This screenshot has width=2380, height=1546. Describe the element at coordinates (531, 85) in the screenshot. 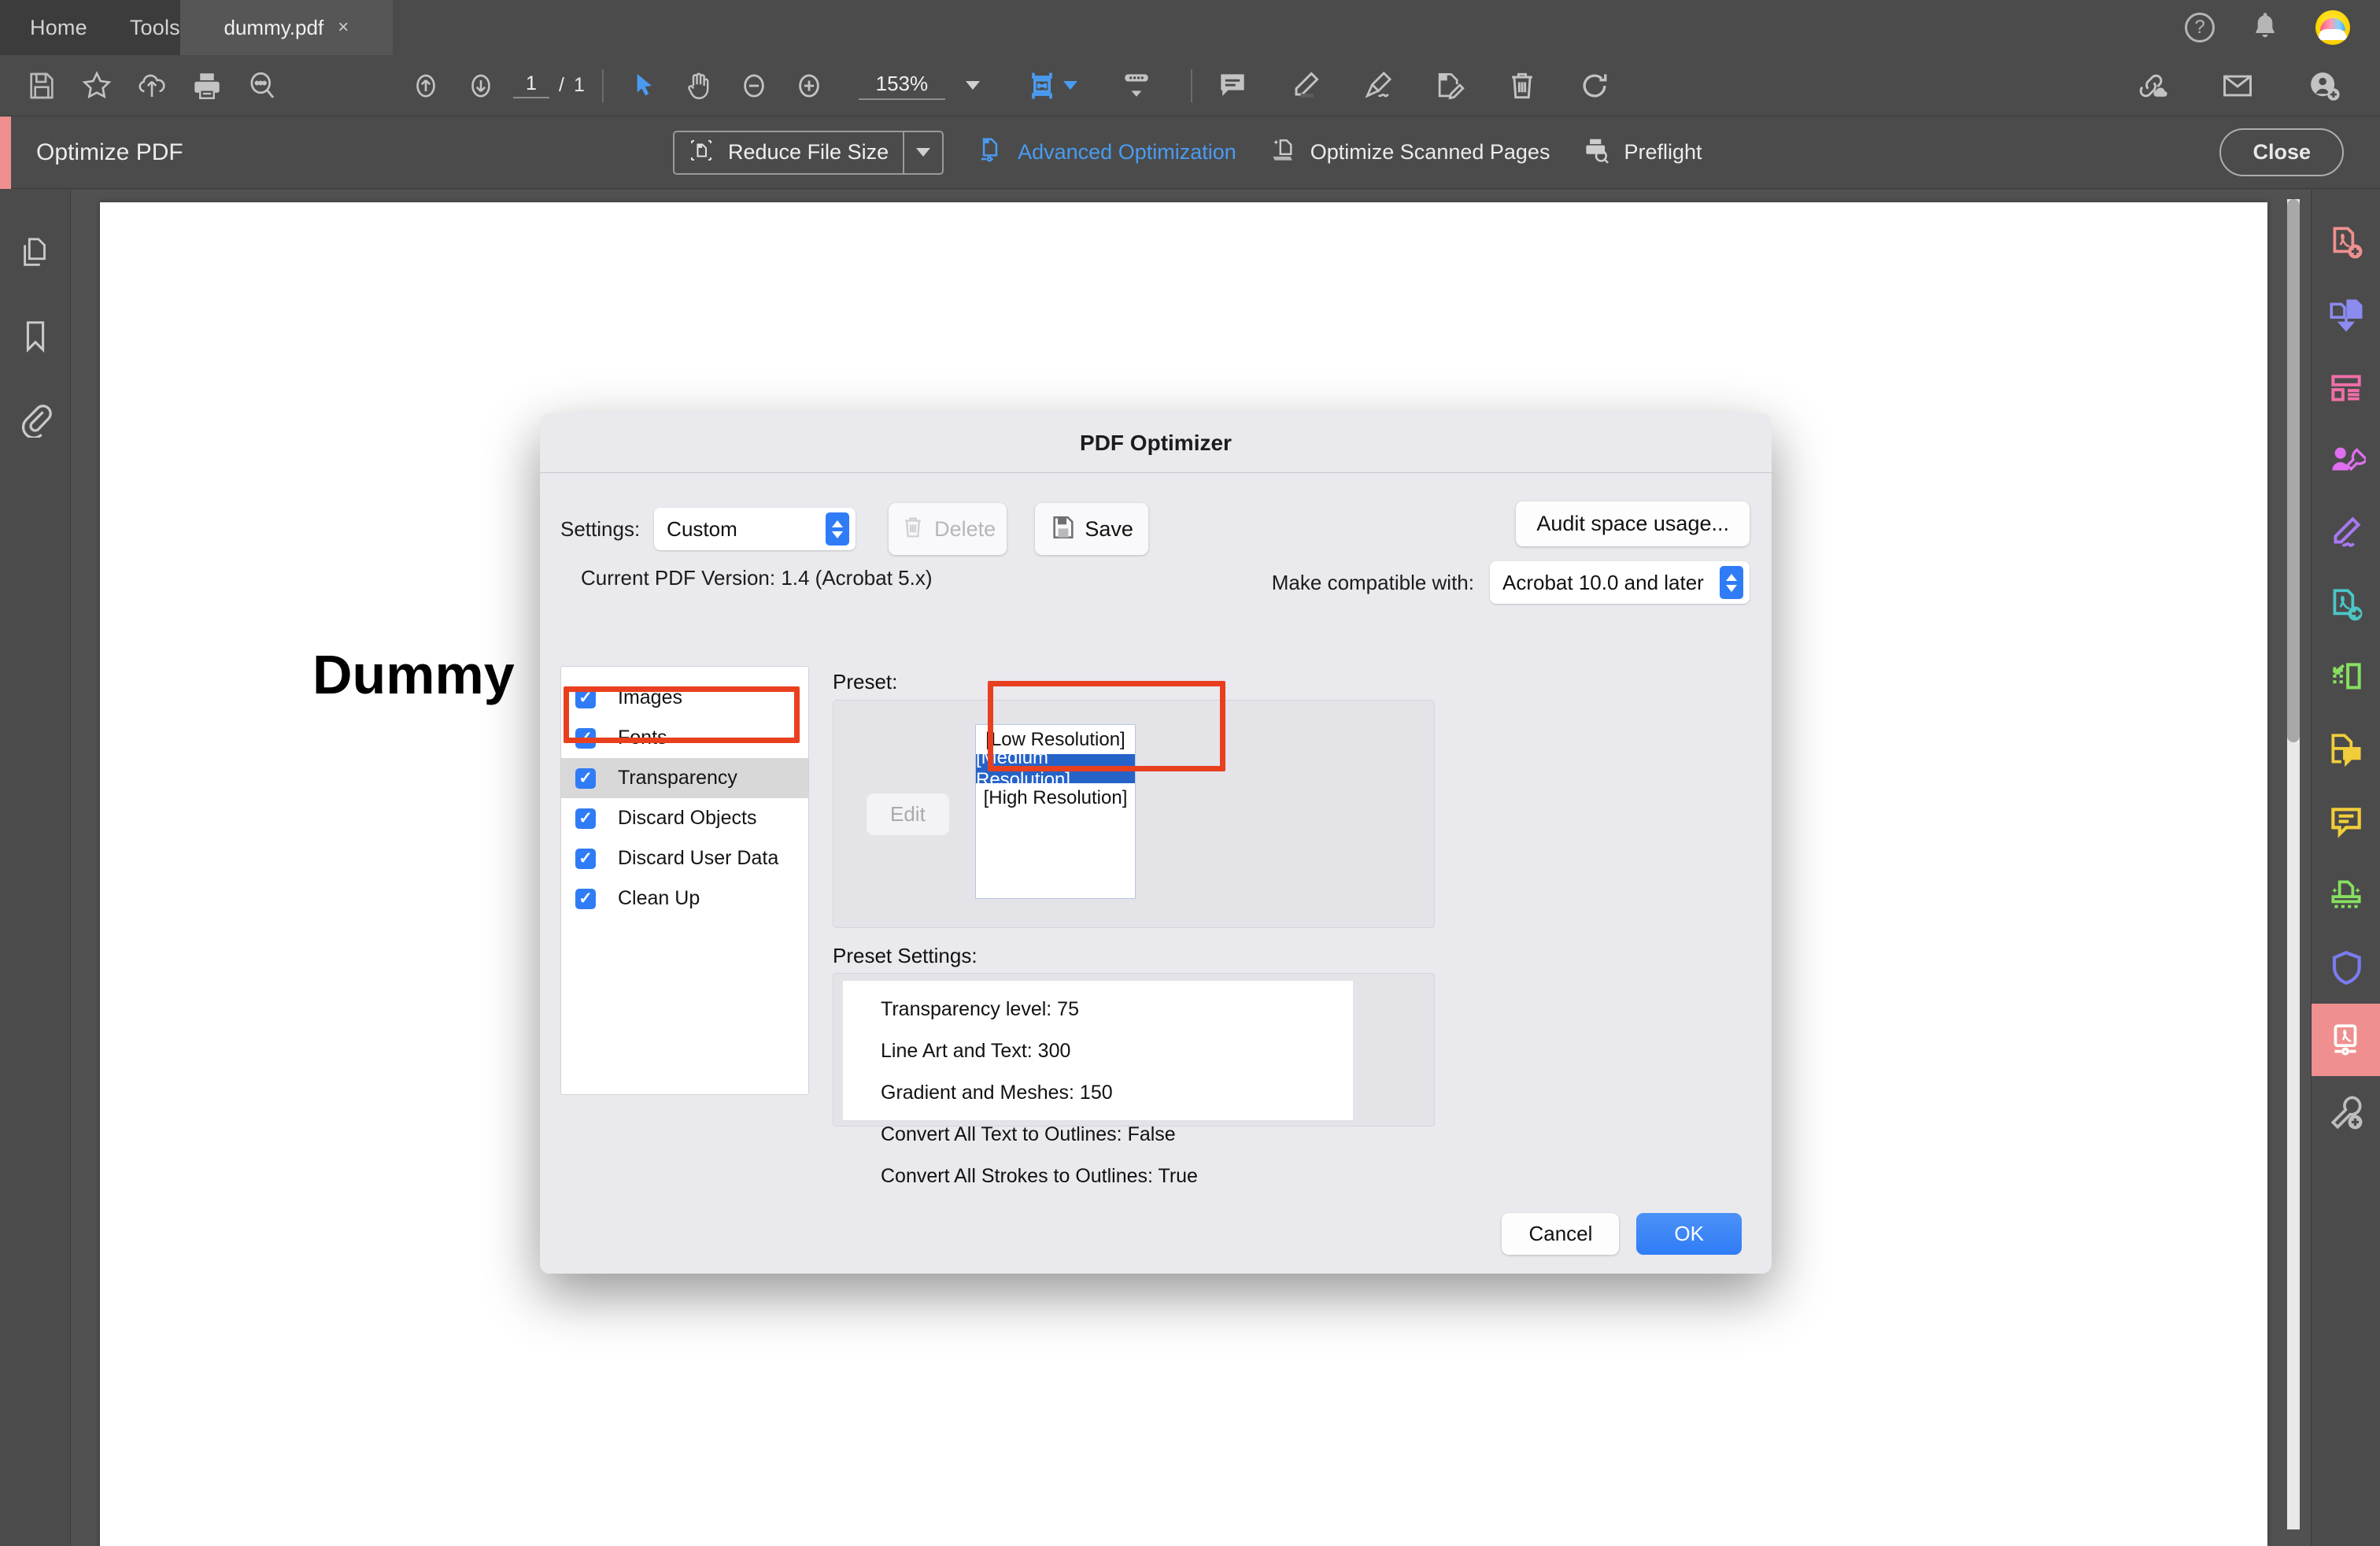

I see `page-number-input: 1` at that location.